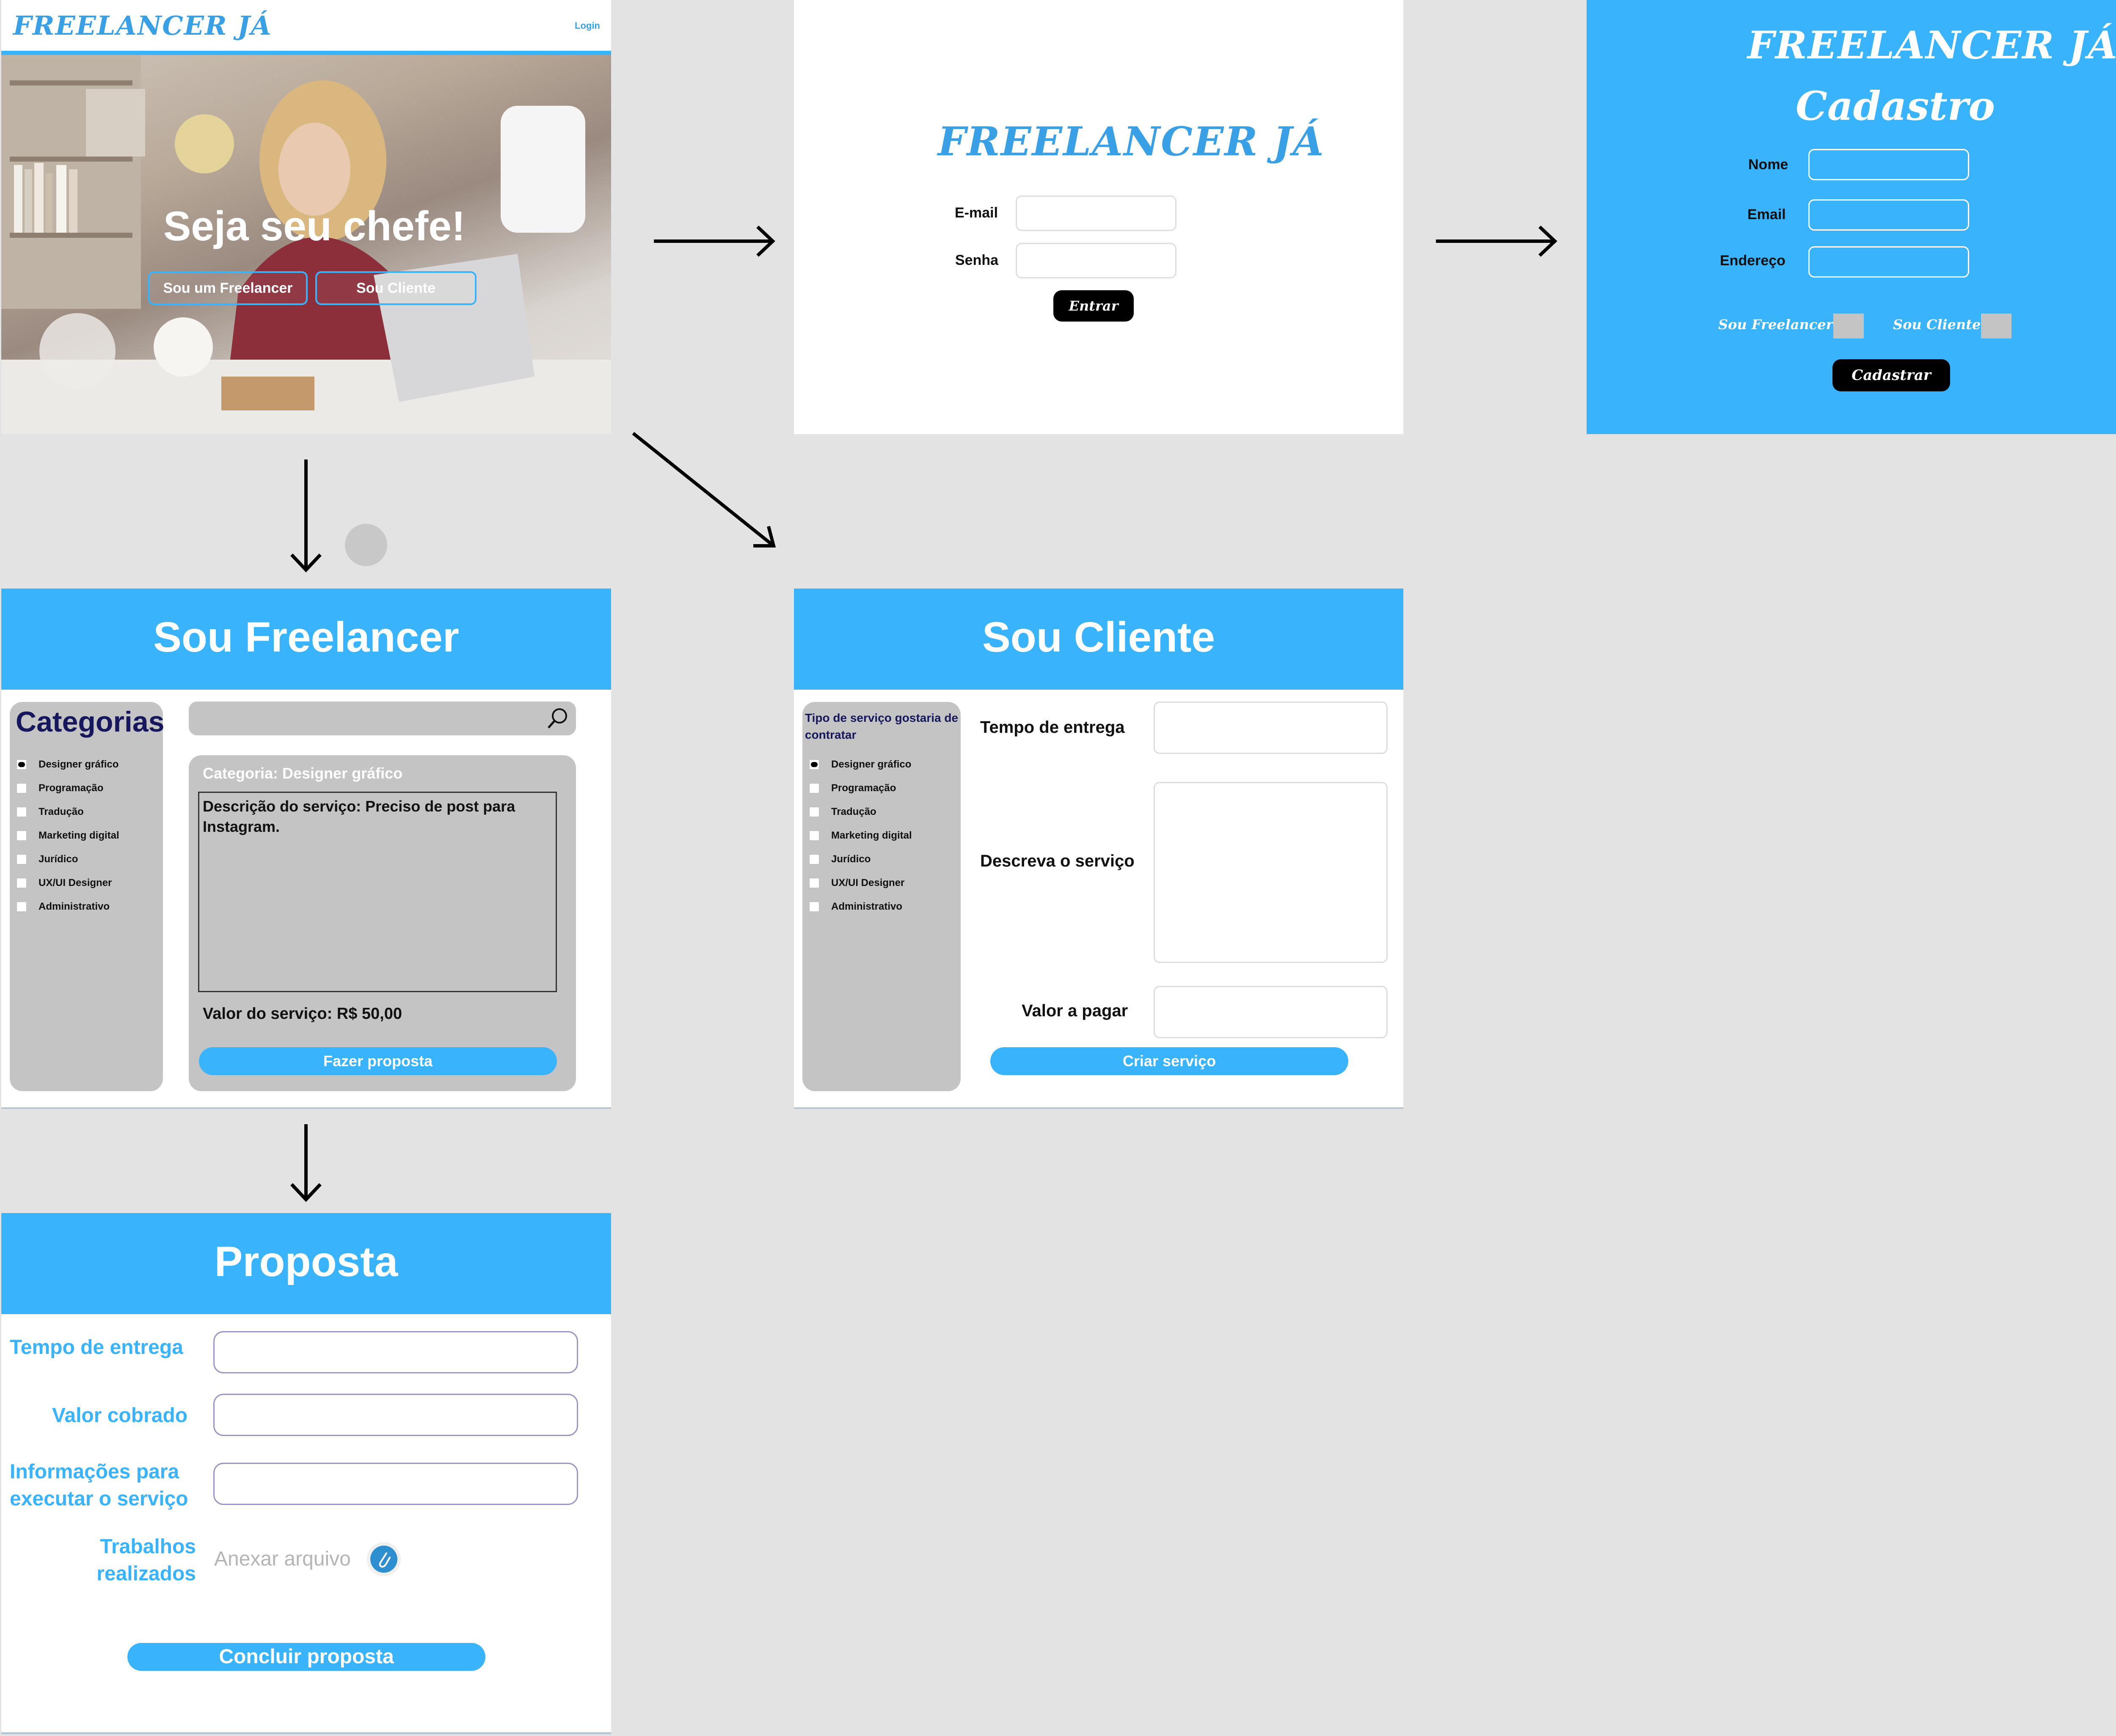  What do you see at coordinates (1752, 261) in the screenshot?
I see `endereco-label: Endereço` at bounding box center [1752, 261].